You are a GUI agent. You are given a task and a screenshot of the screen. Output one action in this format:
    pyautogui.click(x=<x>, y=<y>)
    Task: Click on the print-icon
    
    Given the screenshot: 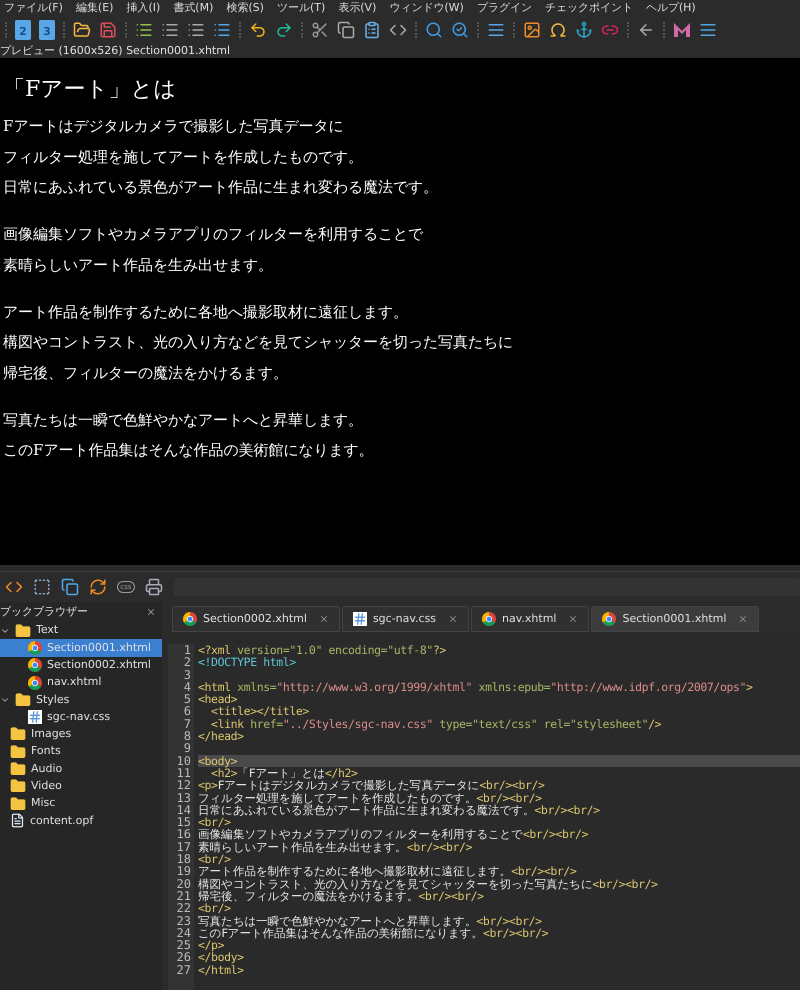 What is the action you would take?
    pyautogui.click(x=154, y=587)
    